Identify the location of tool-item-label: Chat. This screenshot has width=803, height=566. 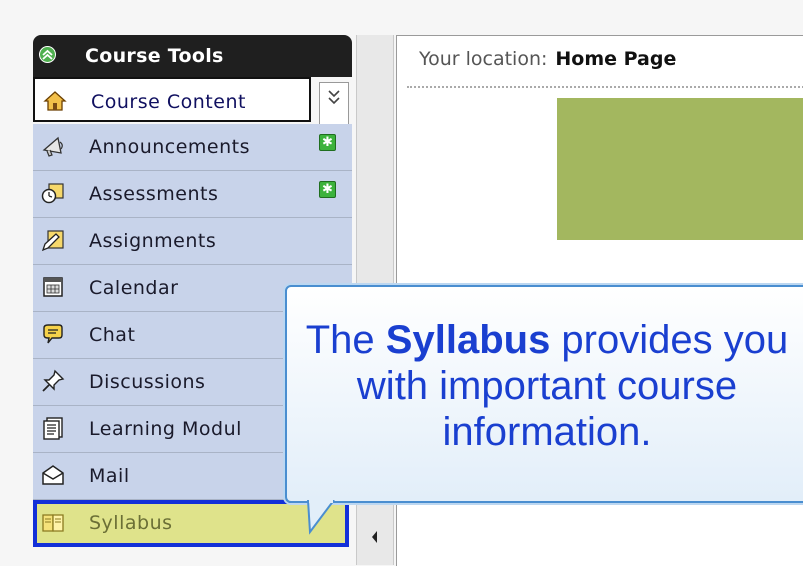
(112, 335).